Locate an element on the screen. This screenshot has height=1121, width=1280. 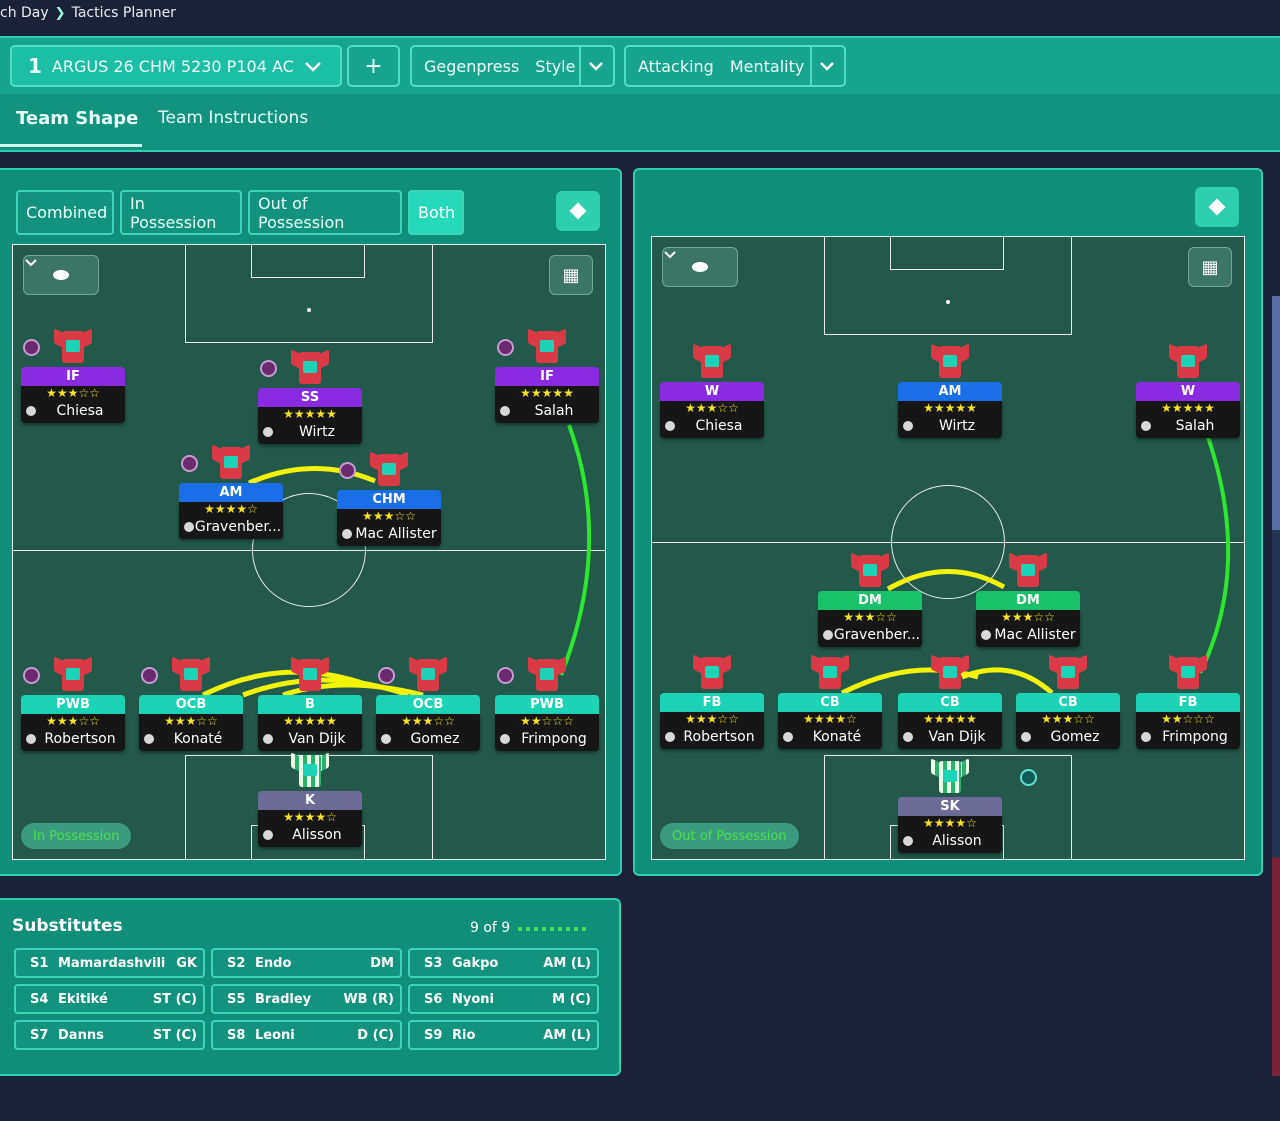
substitute-name: Leoni is located at coordinates (275, 1035).